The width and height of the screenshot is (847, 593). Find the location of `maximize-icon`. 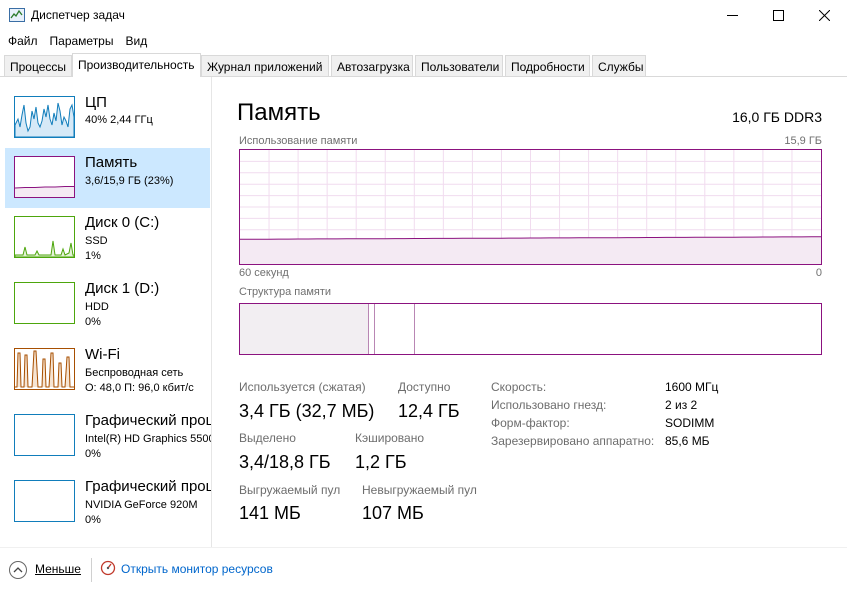

maximize-icon is located at coordinates (778, 15).